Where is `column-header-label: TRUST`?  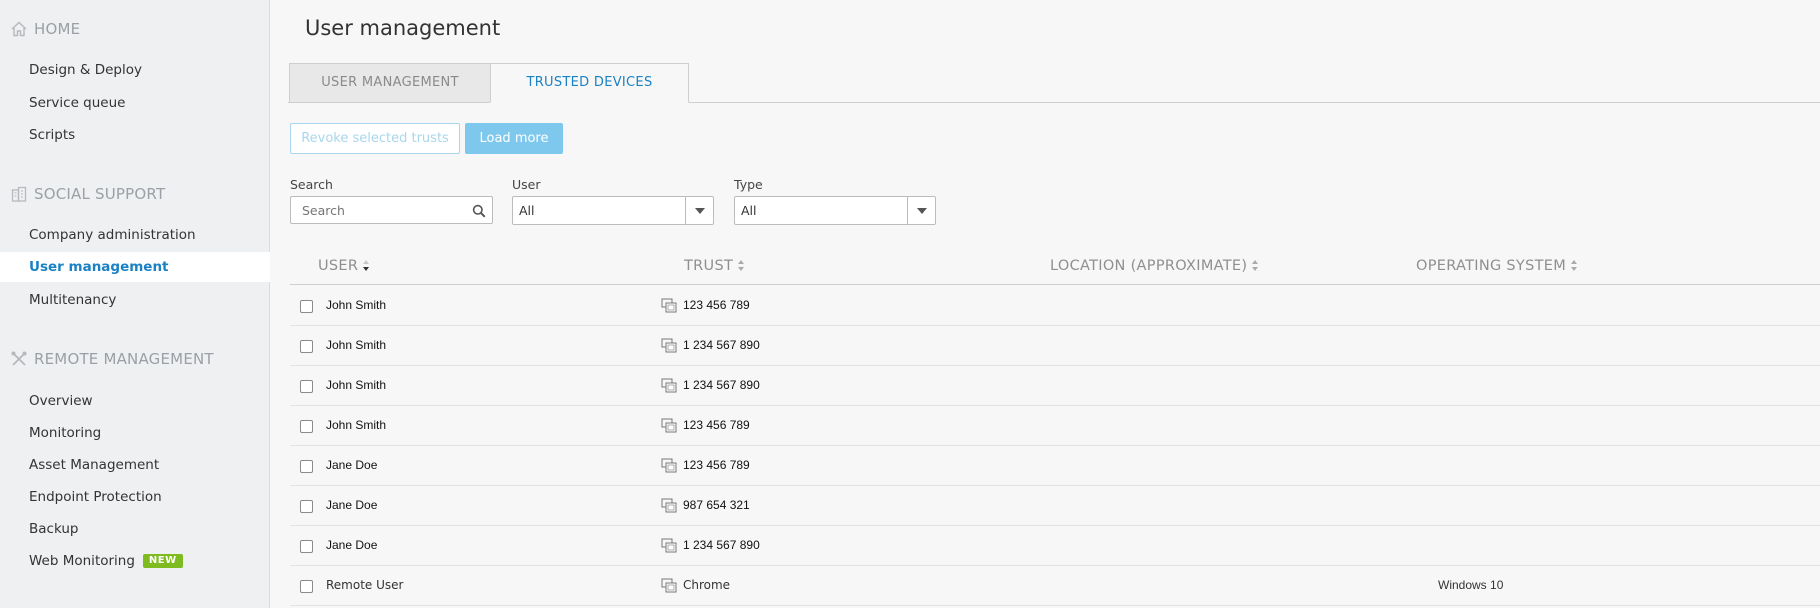 column-header-label: TRUST is located at coordinates (709, 266).